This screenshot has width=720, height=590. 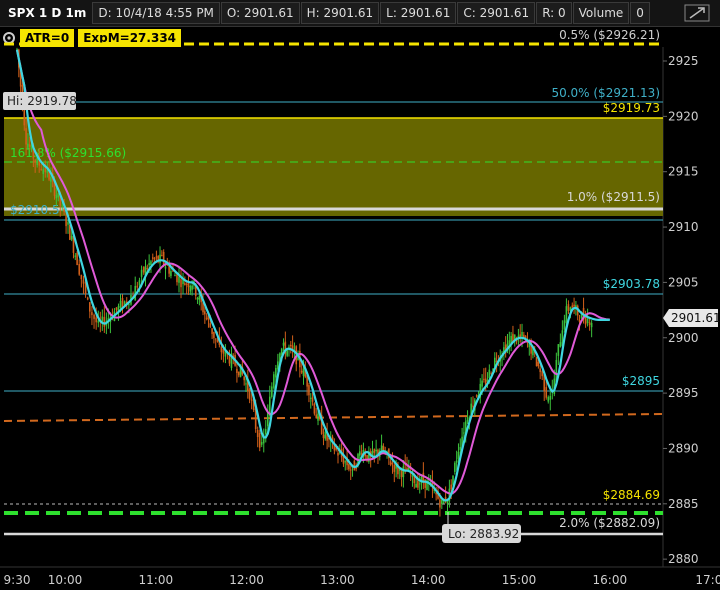 I want to click on hi-bubble: Hi: 2919.78, so click(x=40, y=101).